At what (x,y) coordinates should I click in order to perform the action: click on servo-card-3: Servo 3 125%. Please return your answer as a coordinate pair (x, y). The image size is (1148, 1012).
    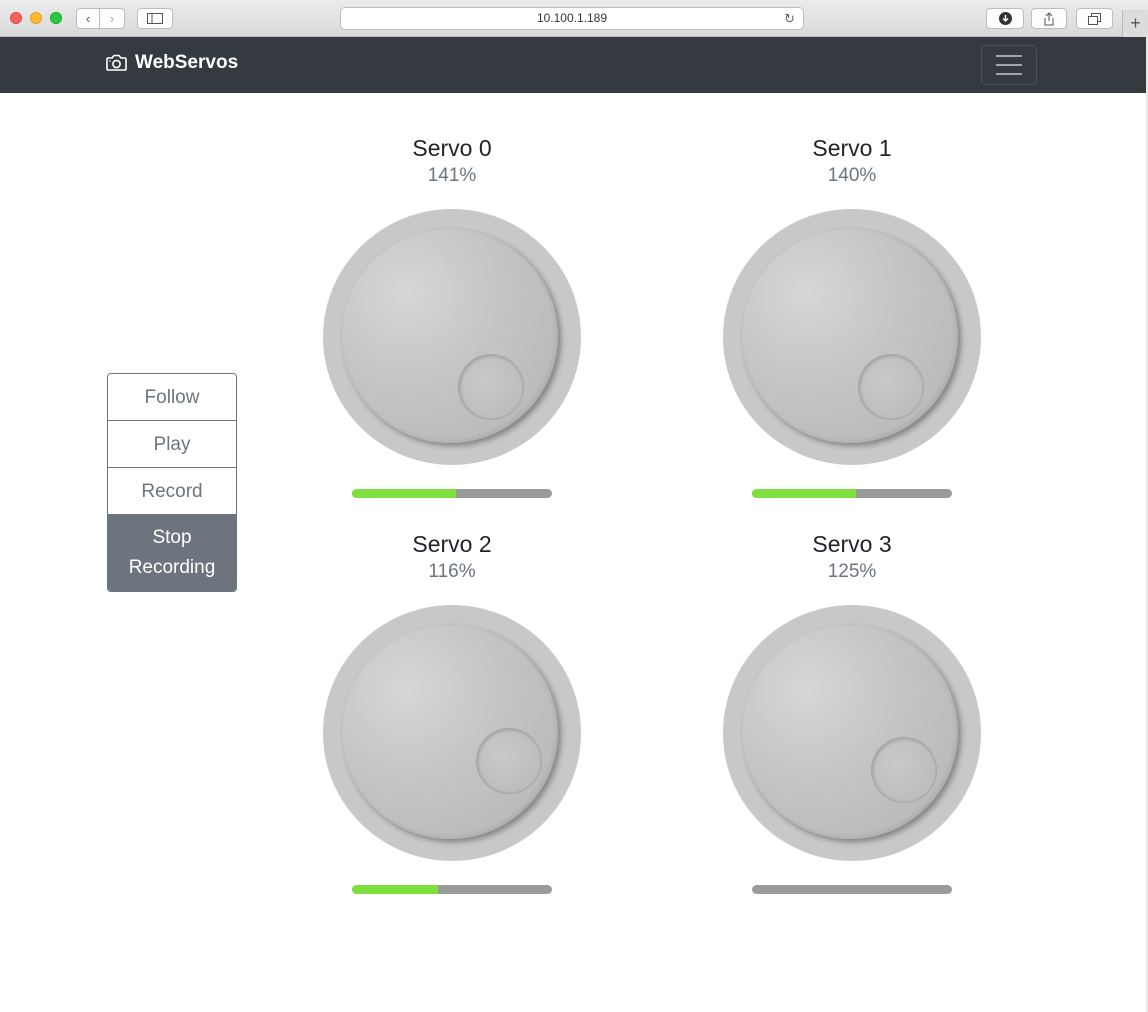
    Looking at the image, I should click on (852, 711).